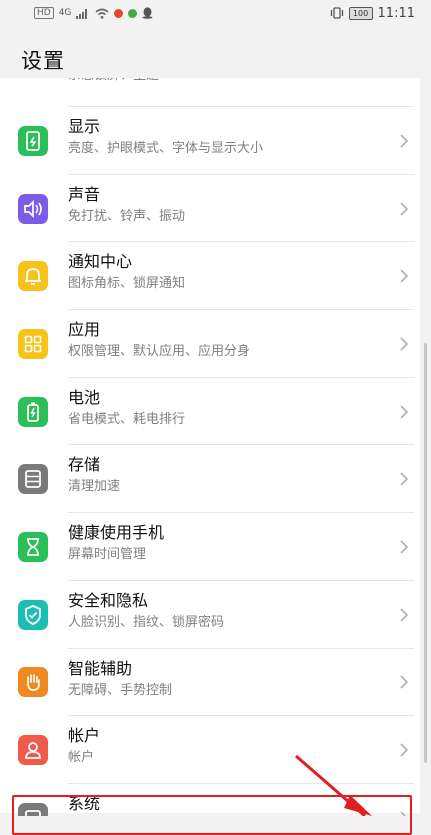 Image resolution: width=431 pixels, height=835 pixels. I want to click on item-subtitle: 杂志锁屏、主题, so click(113, 82).